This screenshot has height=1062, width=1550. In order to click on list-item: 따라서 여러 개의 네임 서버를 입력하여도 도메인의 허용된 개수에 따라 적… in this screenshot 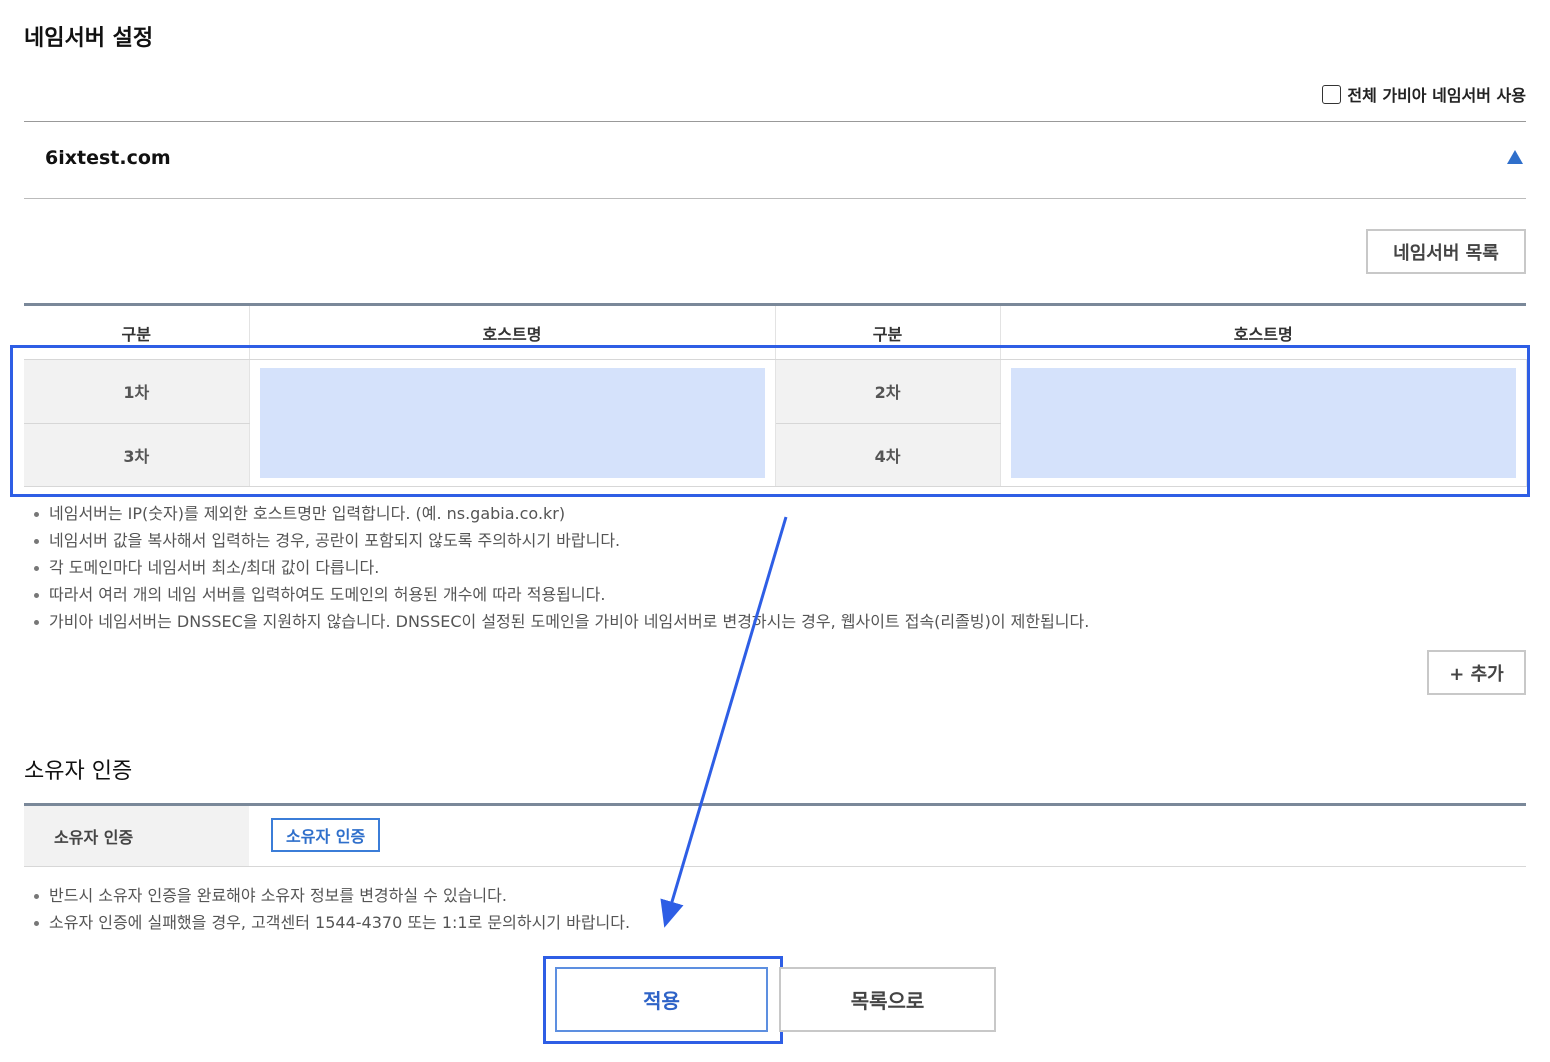, I will do `click(558, 594)`.